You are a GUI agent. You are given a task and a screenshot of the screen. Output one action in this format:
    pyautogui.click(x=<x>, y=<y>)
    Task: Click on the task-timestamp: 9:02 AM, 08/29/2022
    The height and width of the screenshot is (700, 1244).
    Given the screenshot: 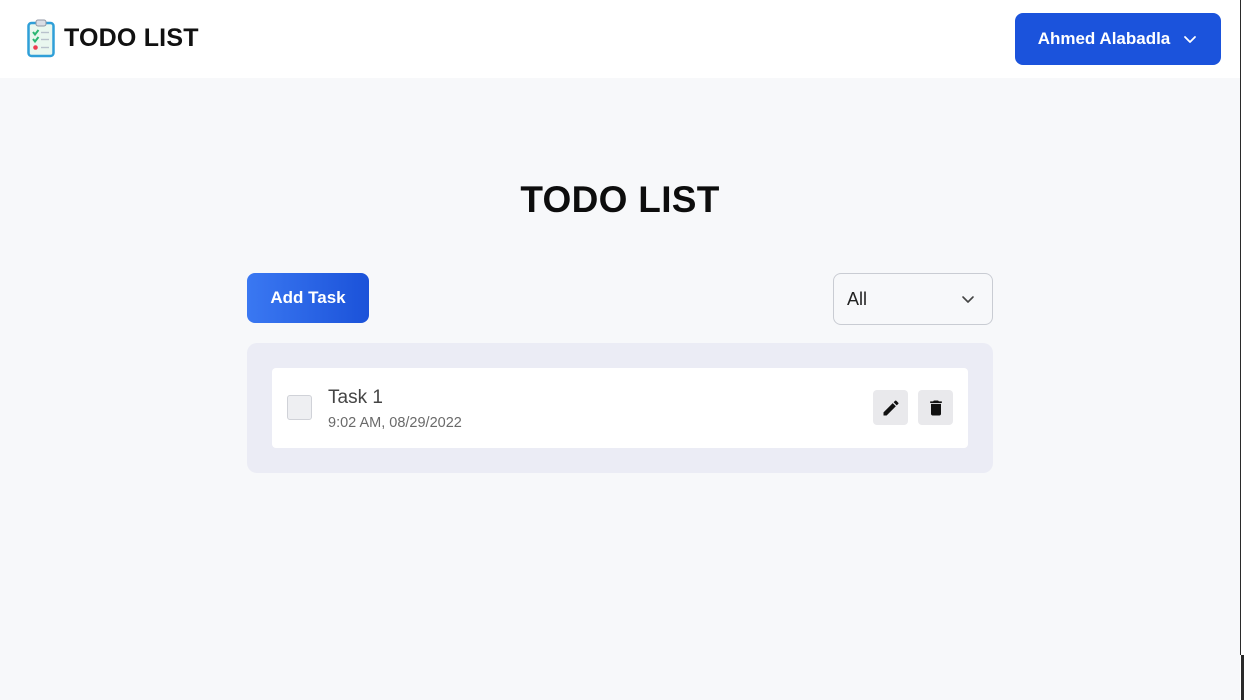 What is the action you would take?
    pyautogui.click(x=395, y=423)
    